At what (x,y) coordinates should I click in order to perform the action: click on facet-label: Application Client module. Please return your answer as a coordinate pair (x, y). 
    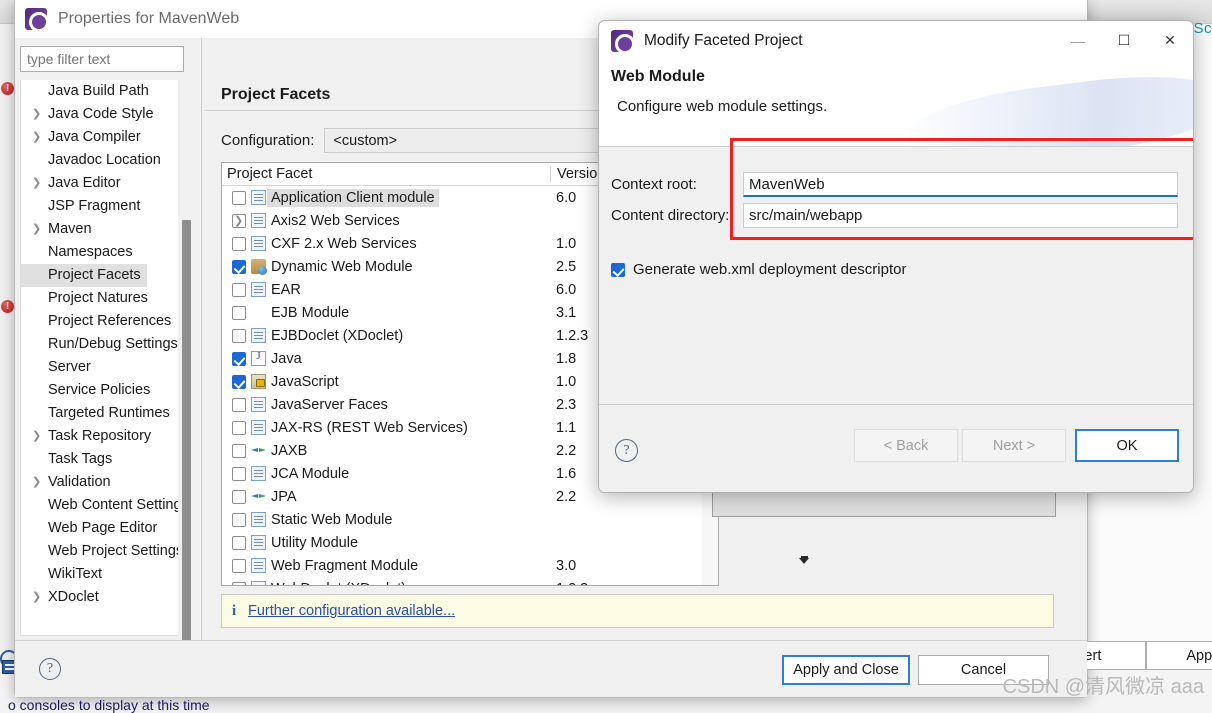
    Looking at the image, I should click on (353, 197).